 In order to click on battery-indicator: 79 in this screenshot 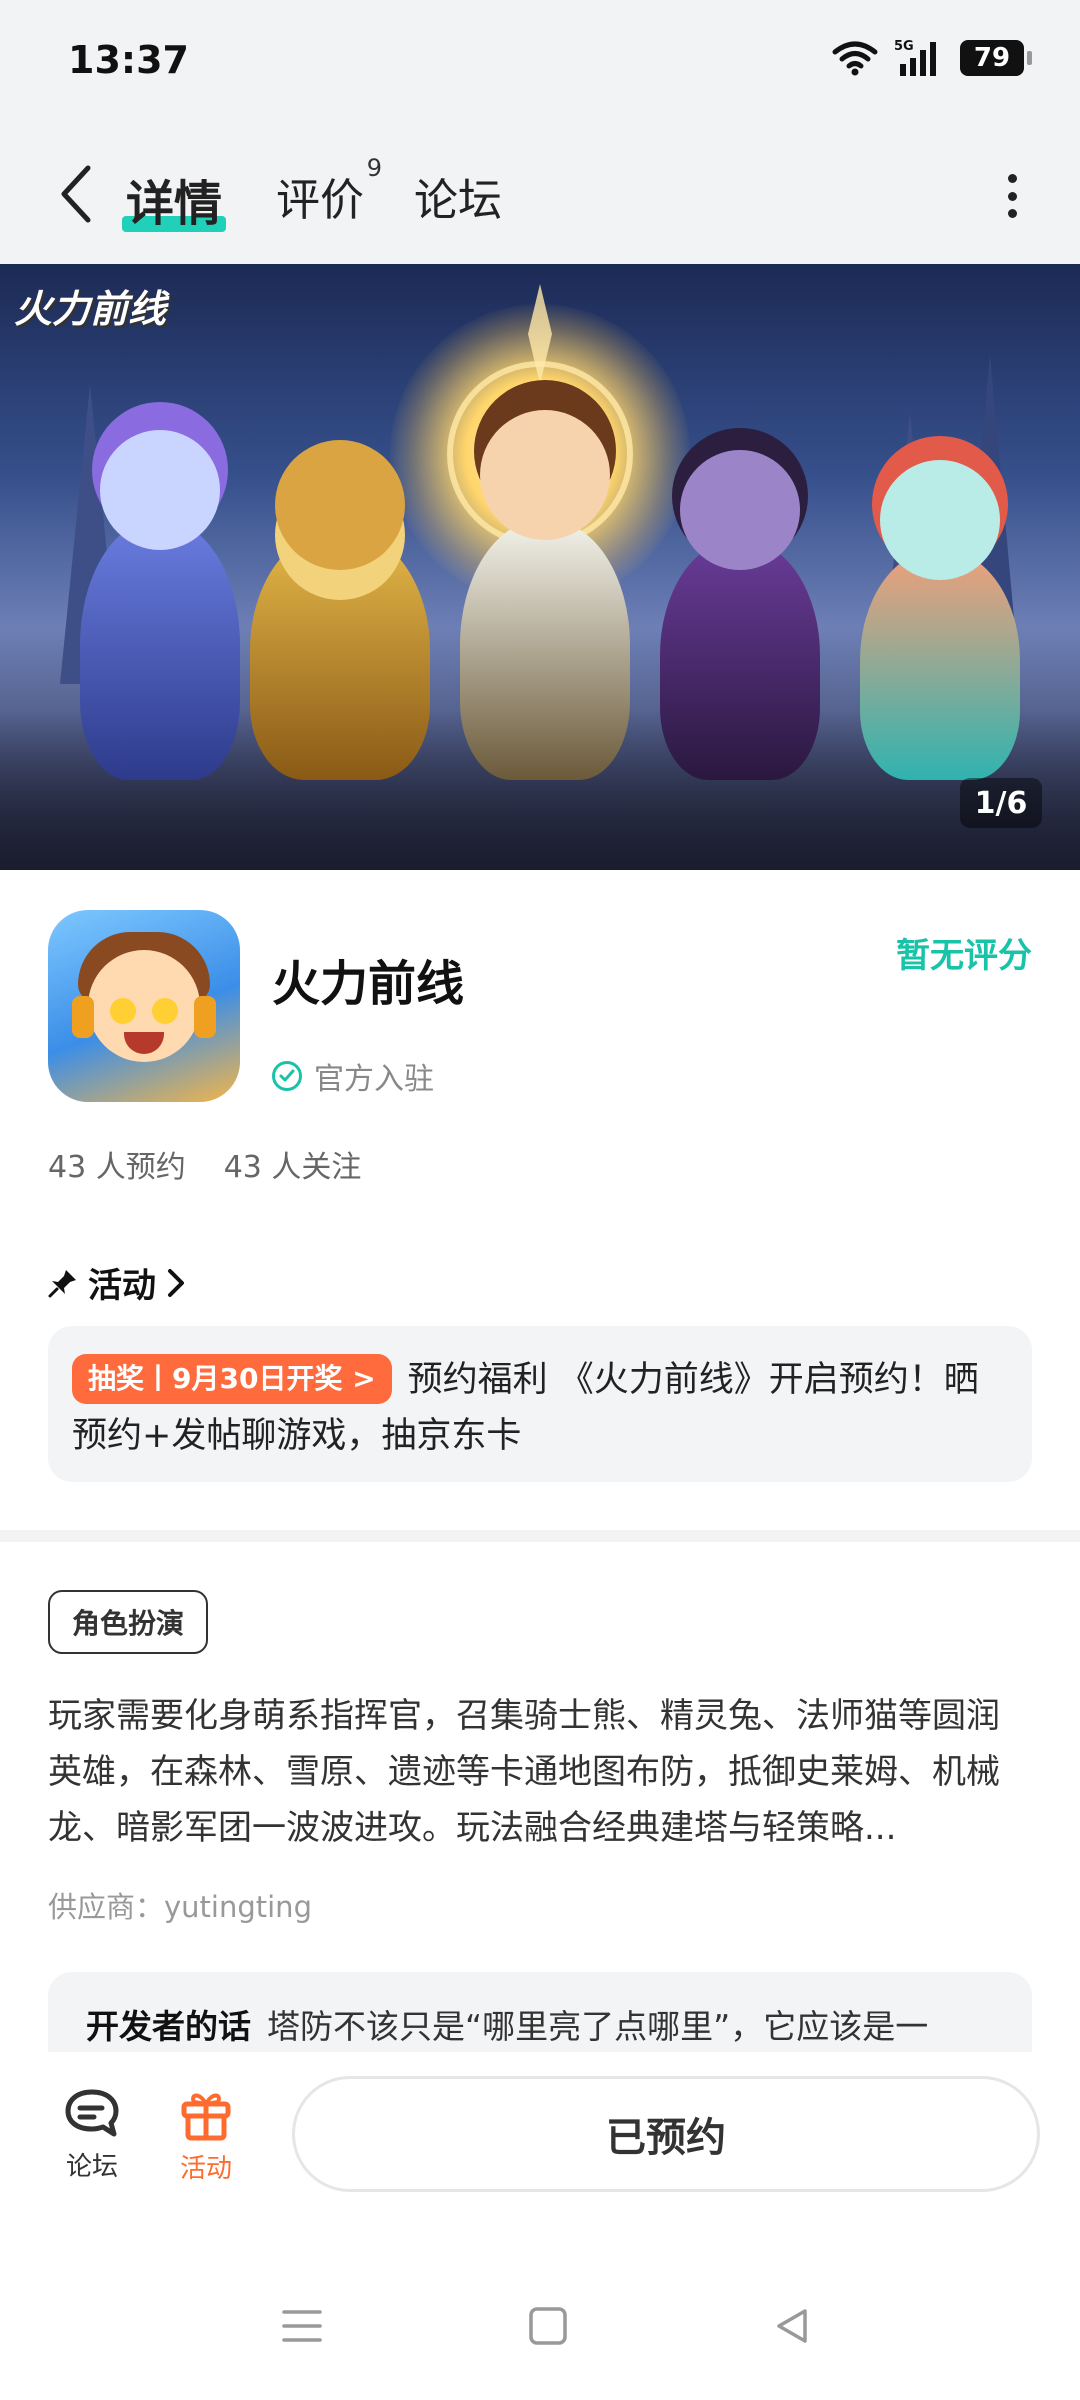, I will do `click(996, 58)`.